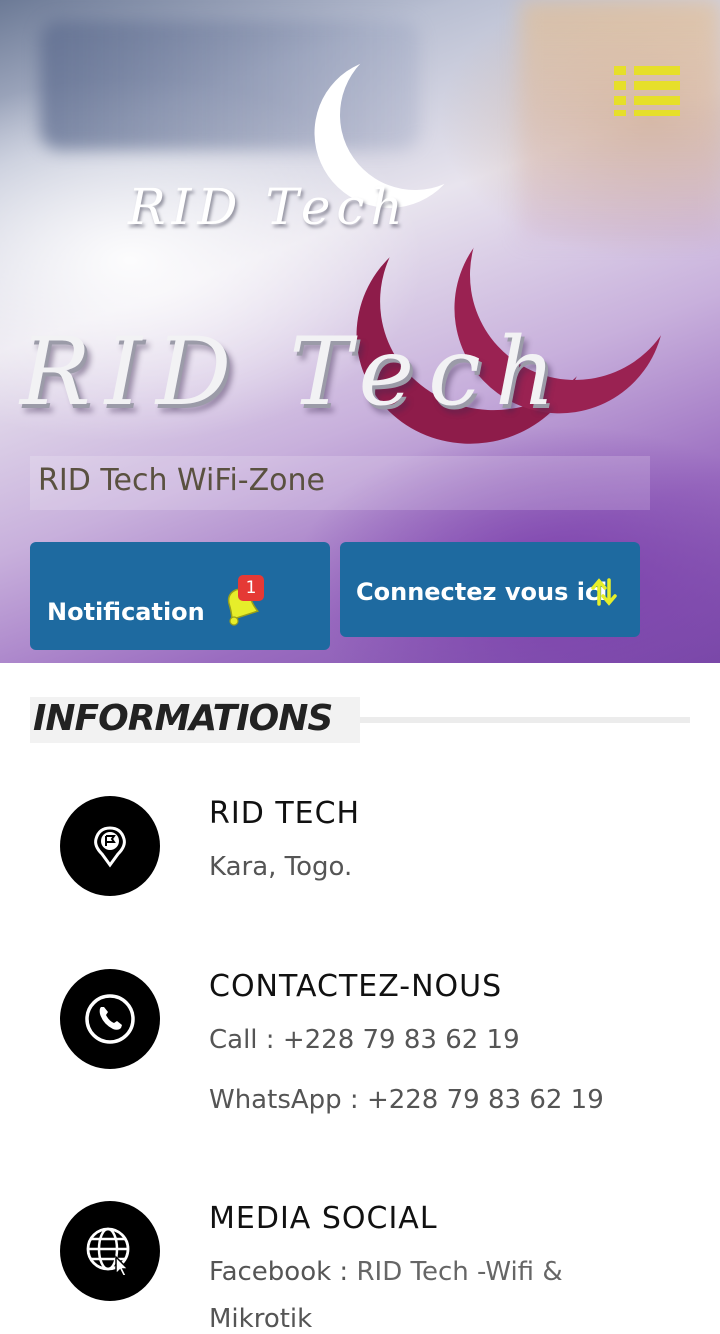  What do you see at coordinates (406, 1100) in the screenshot?
I see `contact-whatsapp: WhatsApp : +228 79 83 62 19` at bounding box center [406, 1100].